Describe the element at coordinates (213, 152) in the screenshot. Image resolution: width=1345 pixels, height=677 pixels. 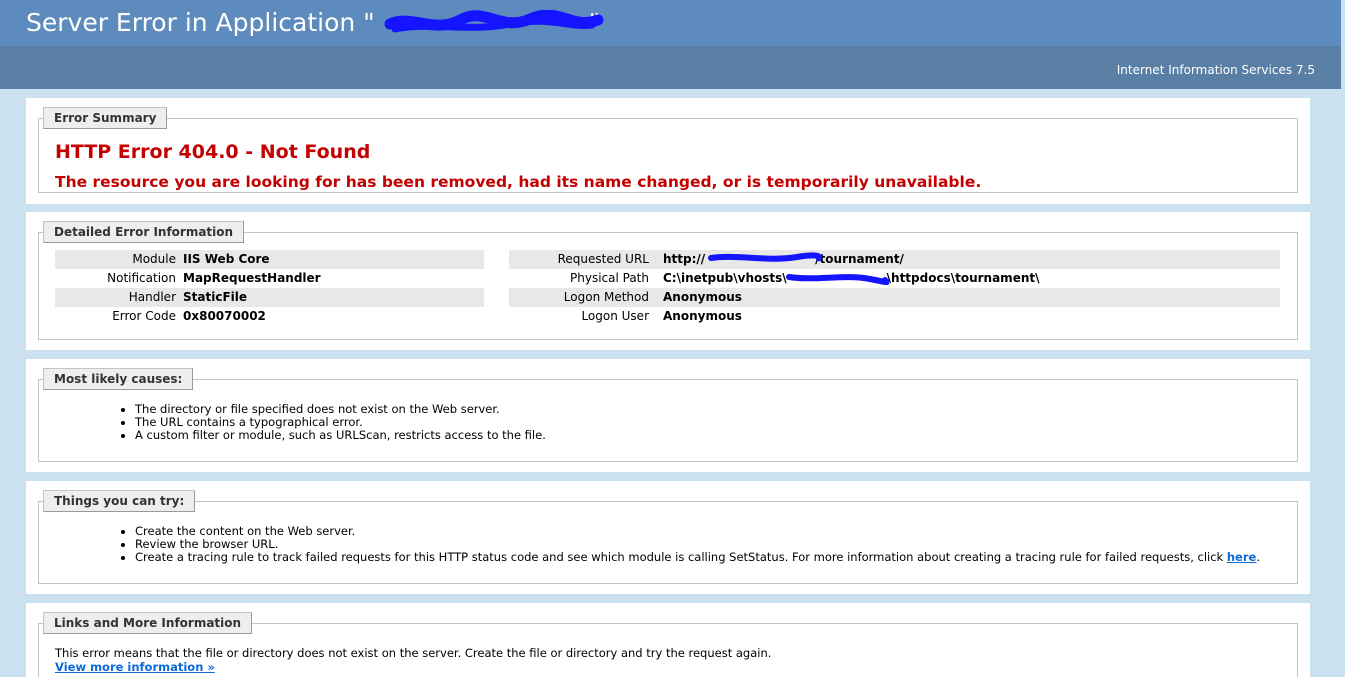
I see `error-heading: HTTP Error 404.0 - Not Found` at that location.